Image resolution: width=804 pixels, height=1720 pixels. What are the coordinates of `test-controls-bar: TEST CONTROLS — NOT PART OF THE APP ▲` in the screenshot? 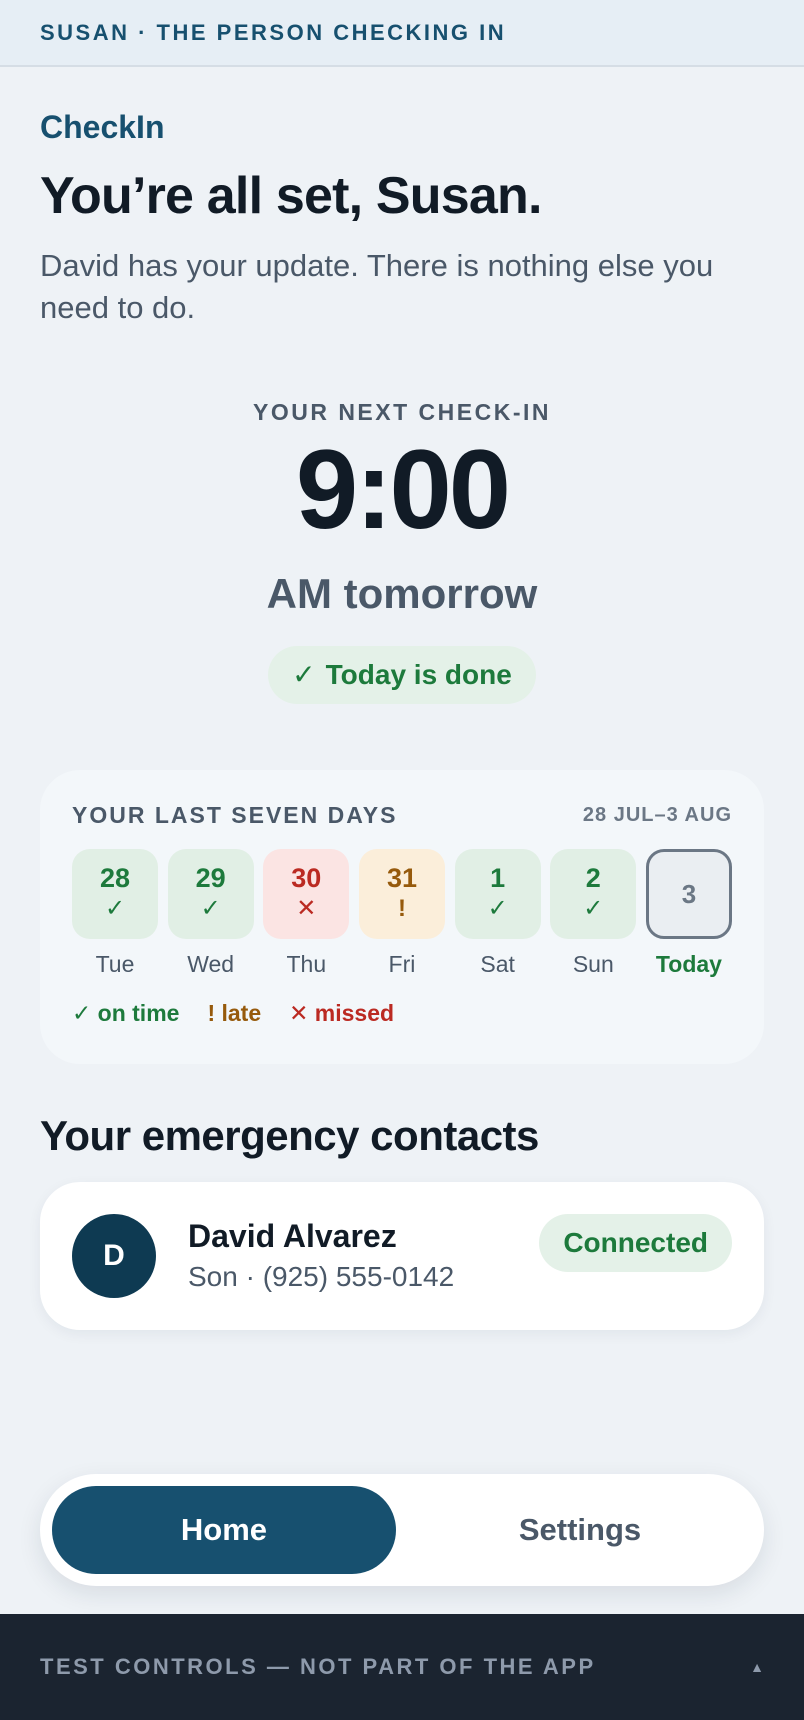 It's located at (402, 1667).